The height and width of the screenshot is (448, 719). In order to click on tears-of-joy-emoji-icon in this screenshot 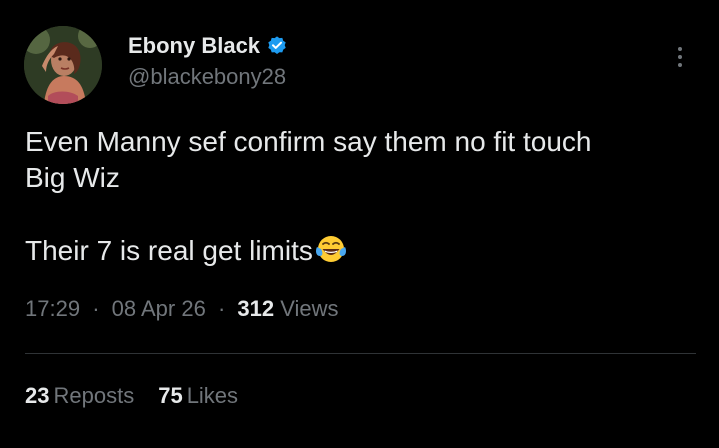, I will do `click(331, 249)`.